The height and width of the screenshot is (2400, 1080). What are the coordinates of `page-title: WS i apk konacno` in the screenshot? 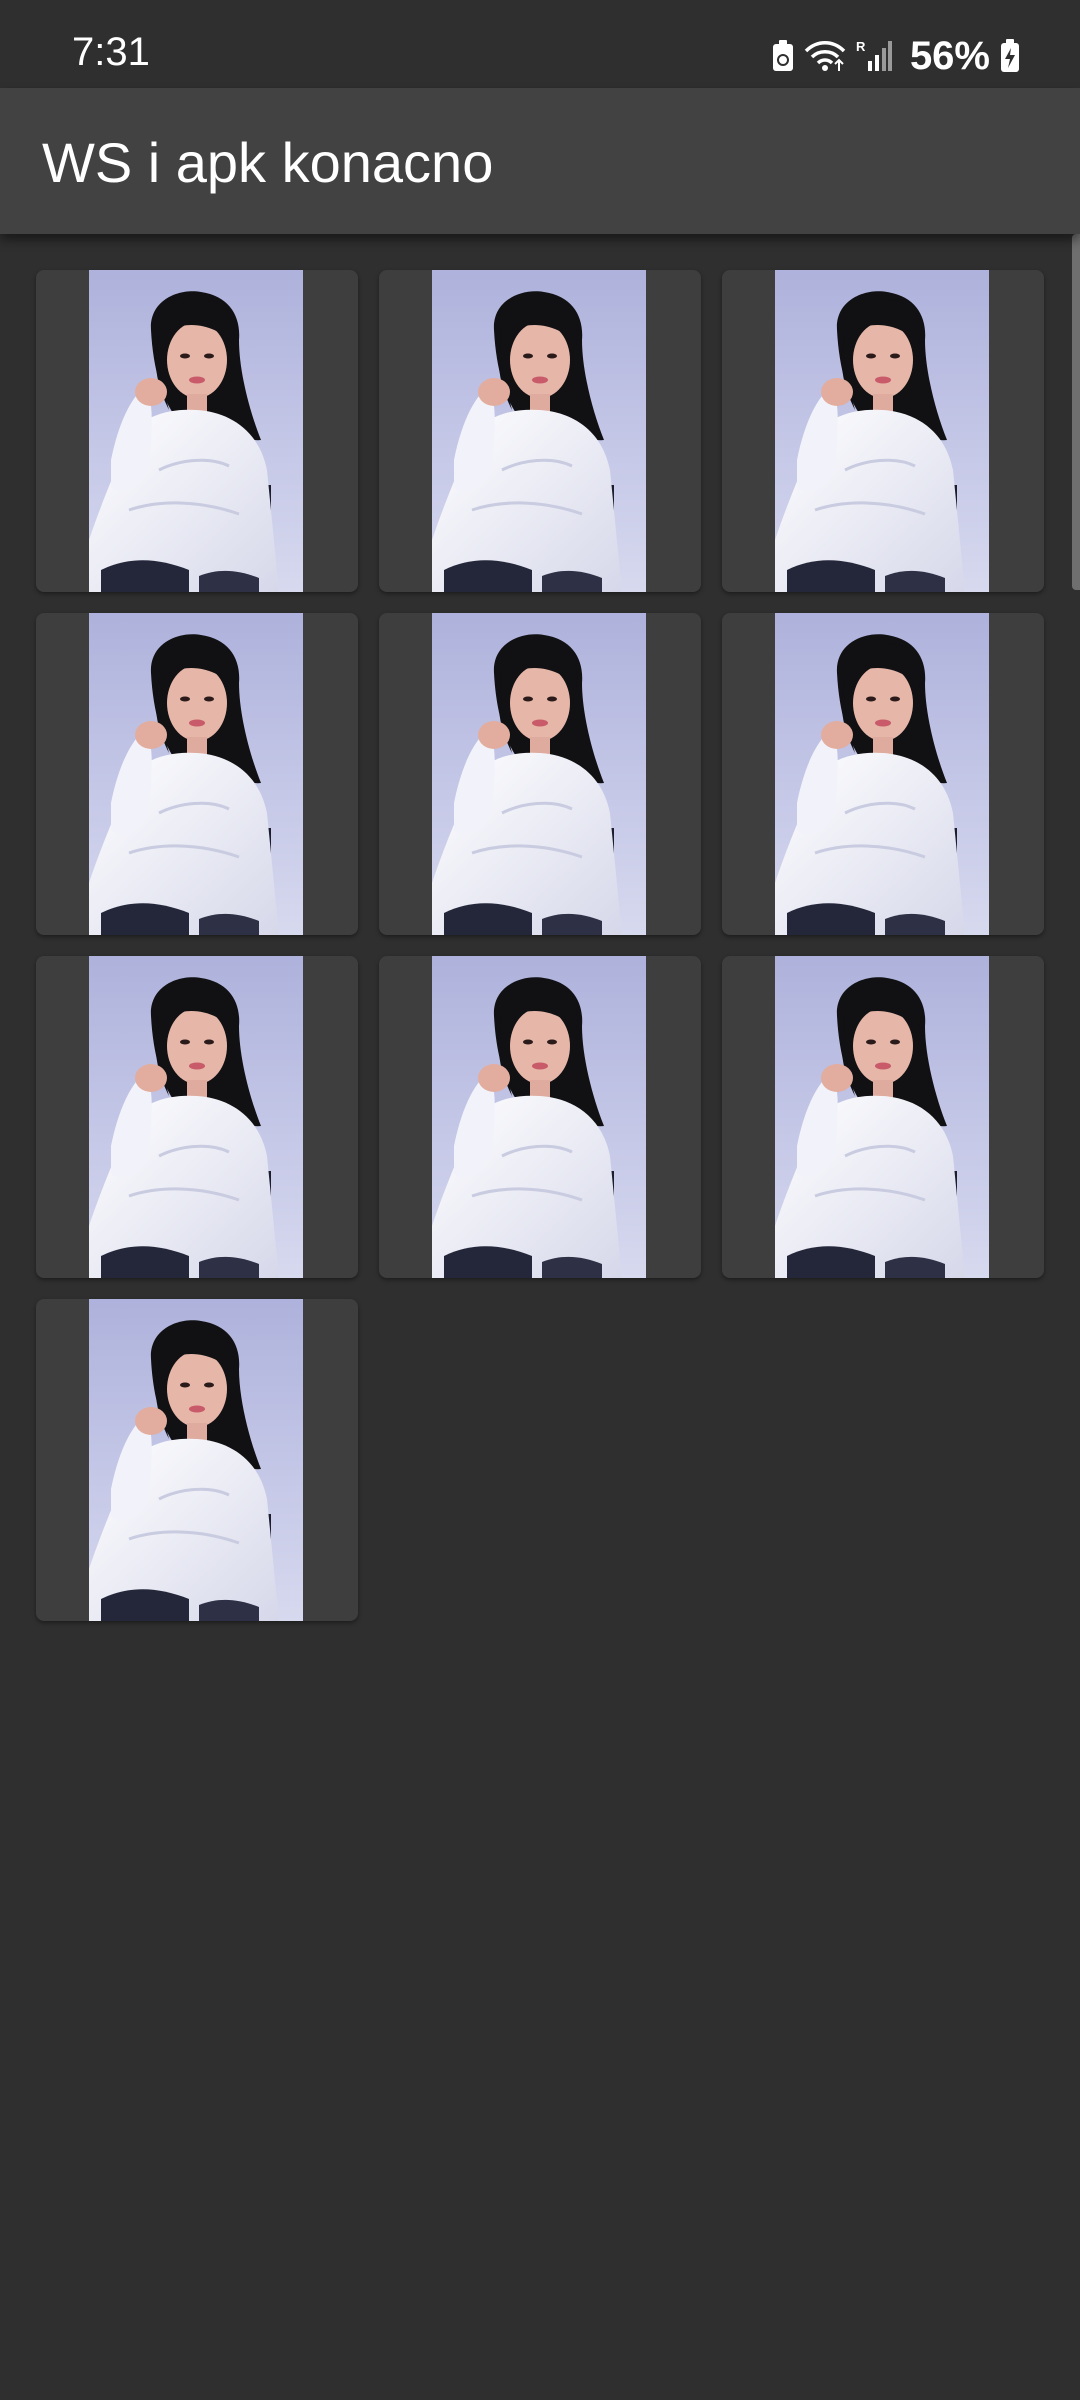 It's located at (268, 162).